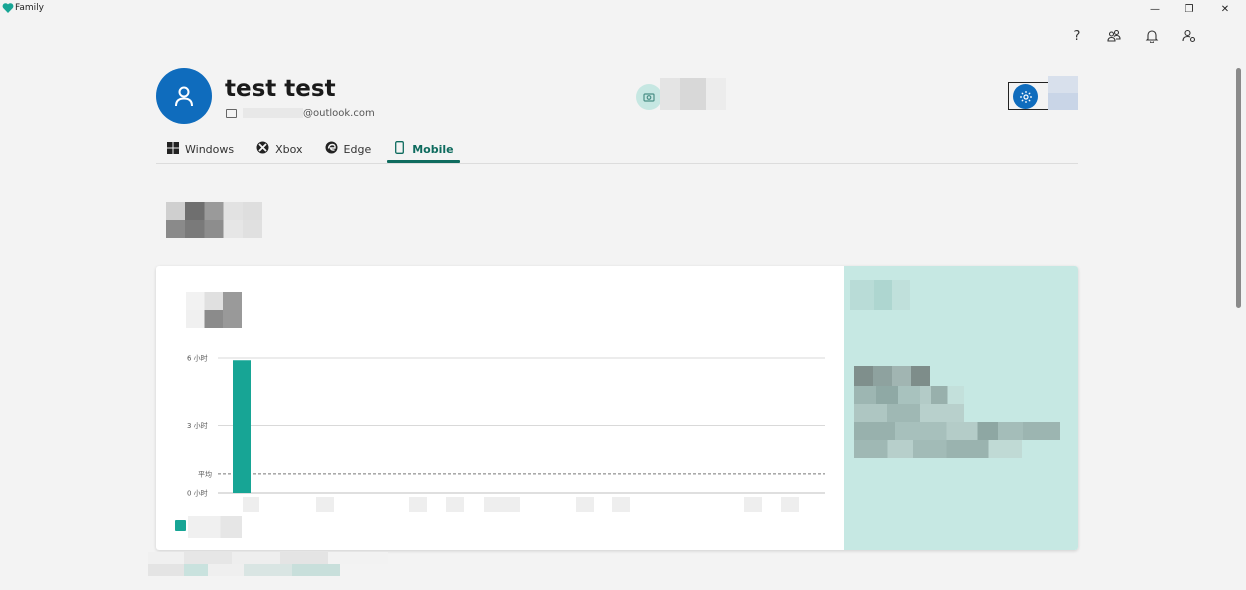 This screenshot has width=1246, height=590. I want to click on family-button, so click(1114, 36).